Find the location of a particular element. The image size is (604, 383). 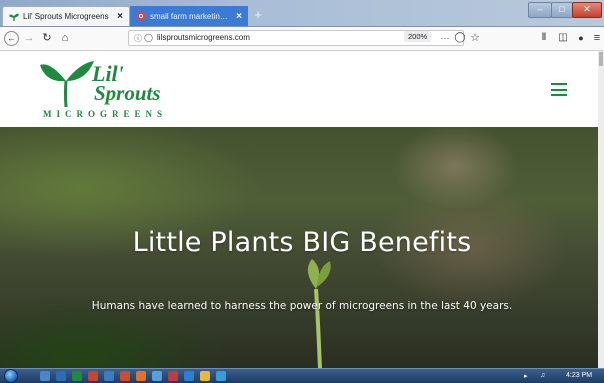

chrome-icon is located at coordinates (221, 376).